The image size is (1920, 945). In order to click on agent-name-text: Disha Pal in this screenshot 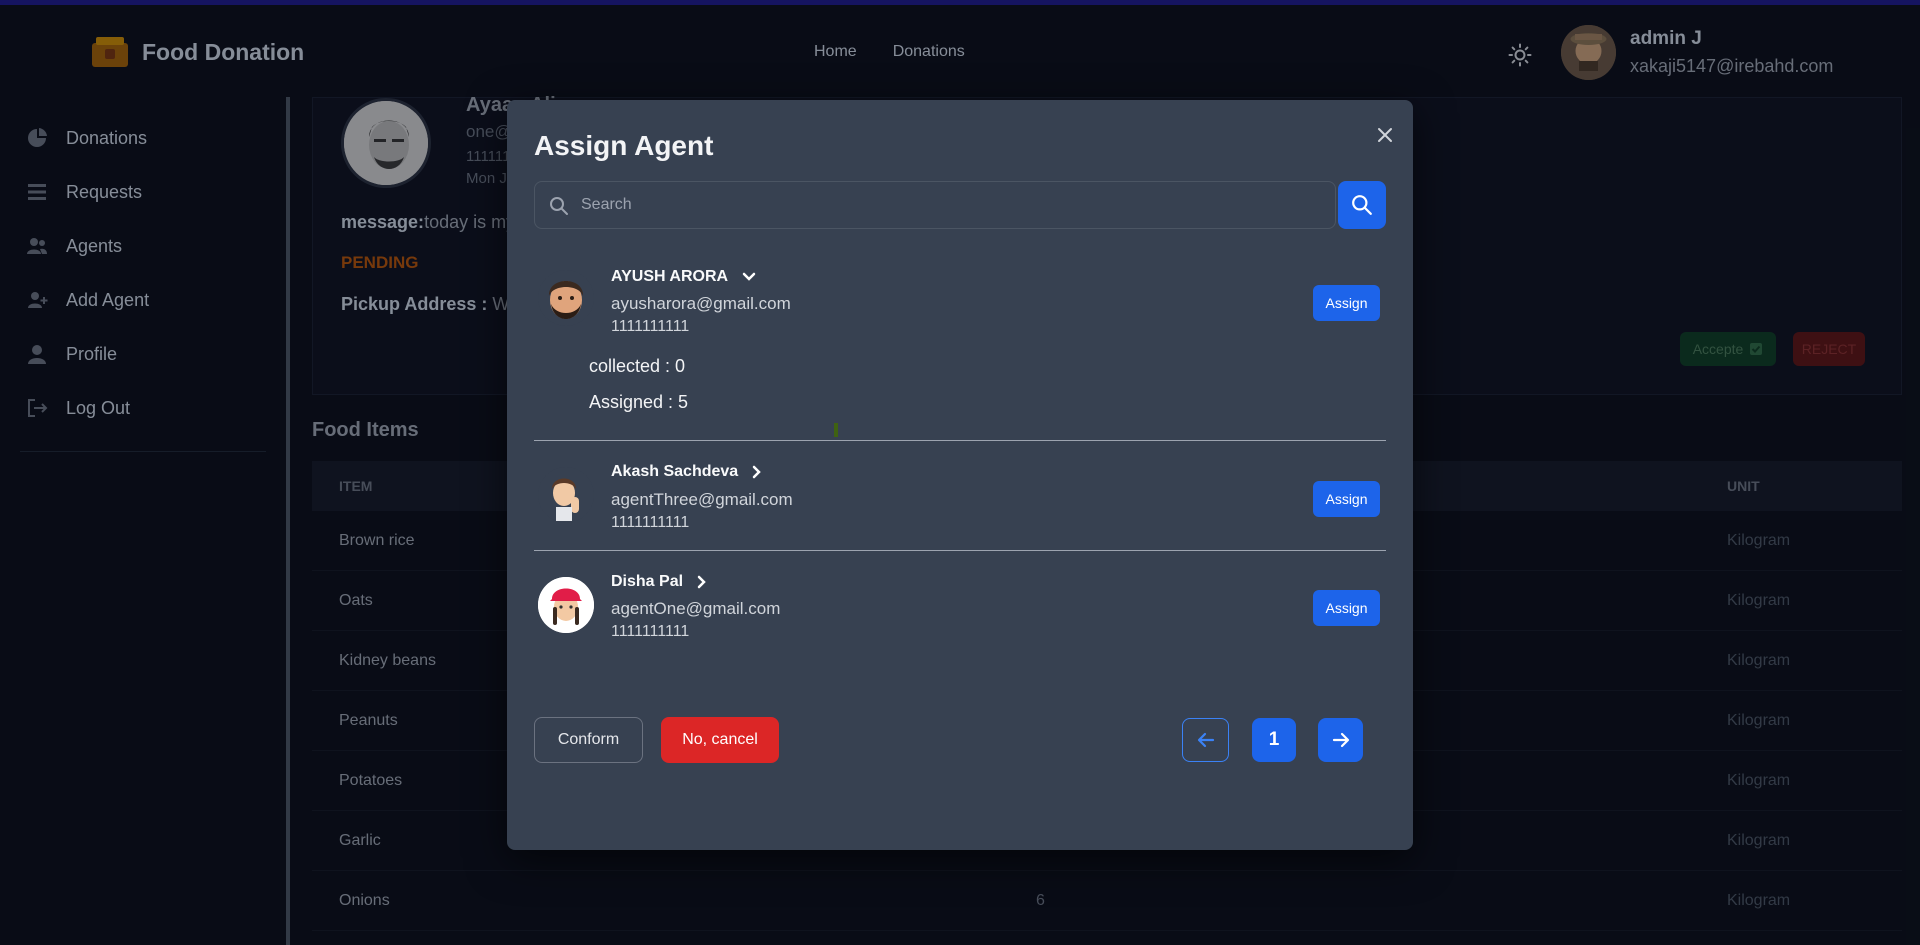, I will do `click(647, 581)`.